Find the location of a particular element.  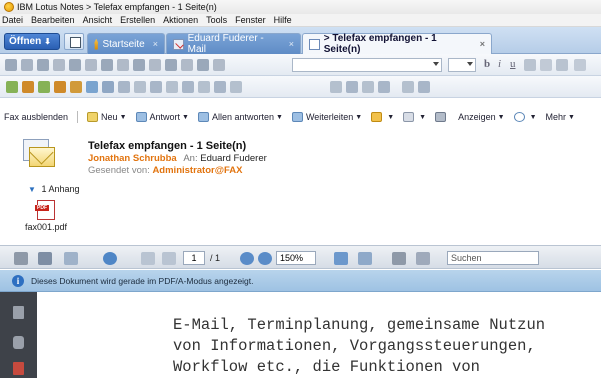

italic-button: i is located at coordinates (499, 64).